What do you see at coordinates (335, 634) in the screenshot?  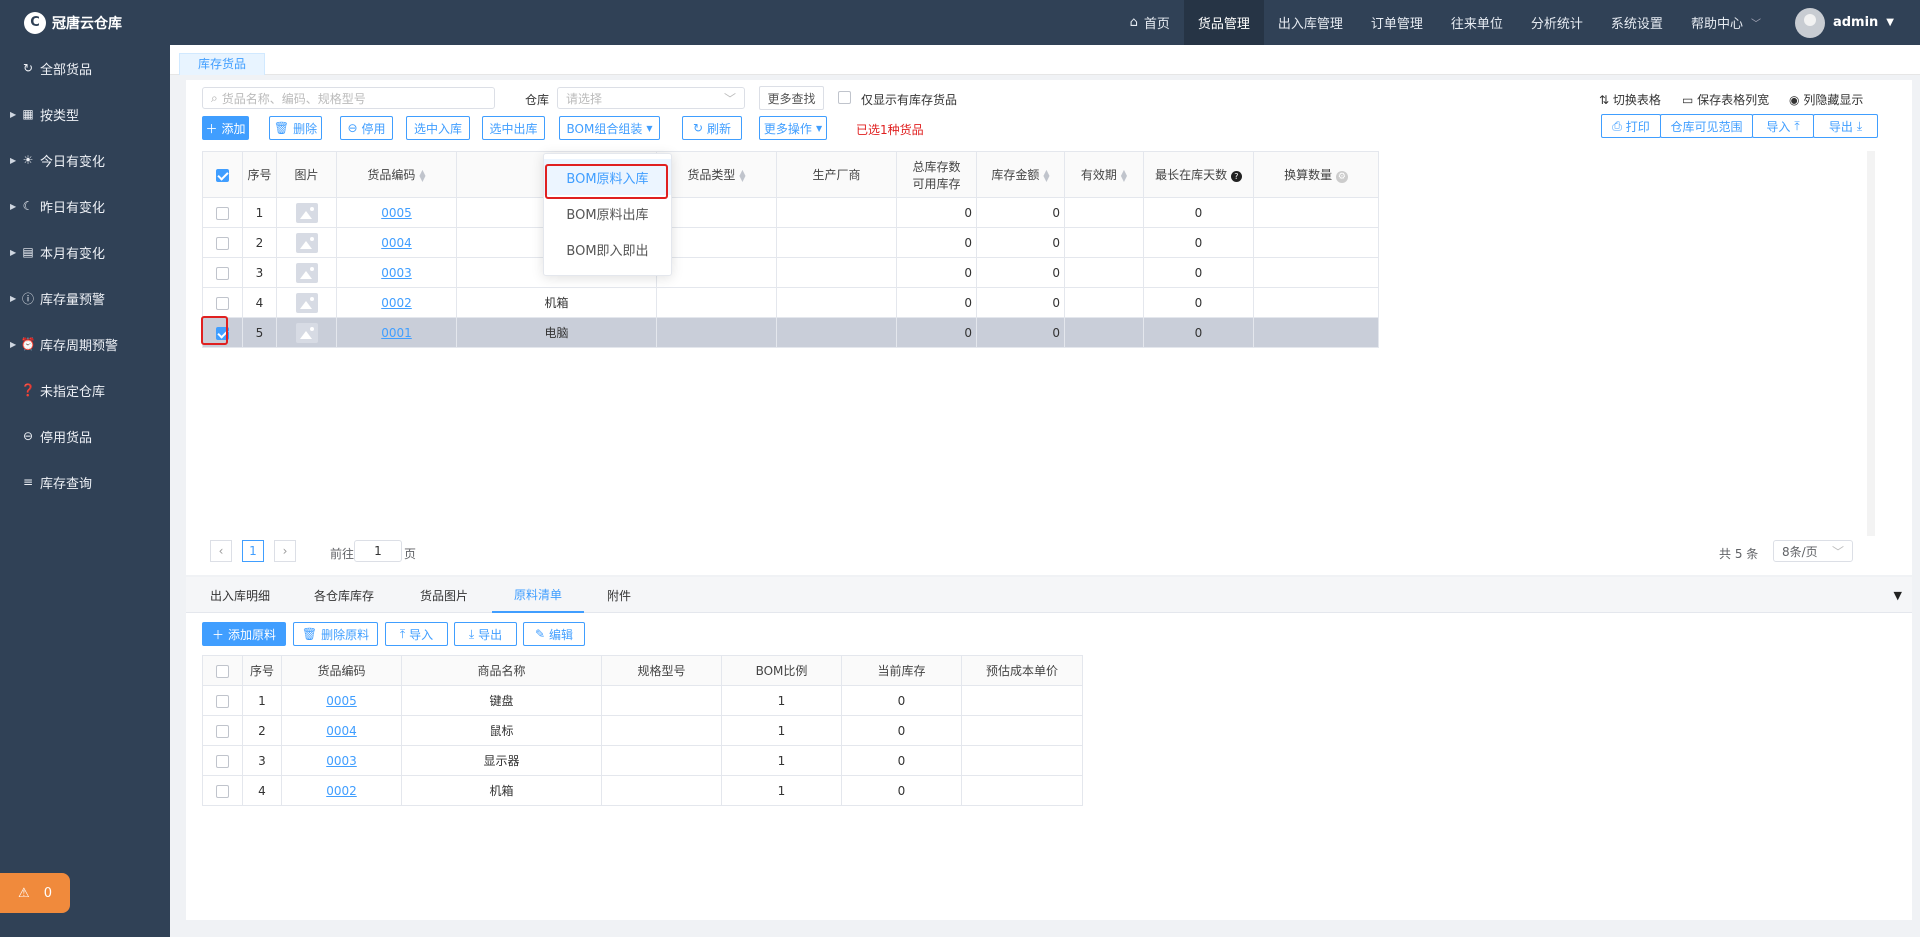 I see `delete-material-button: 🗑 删除原料` at bounding box center [335, 634].